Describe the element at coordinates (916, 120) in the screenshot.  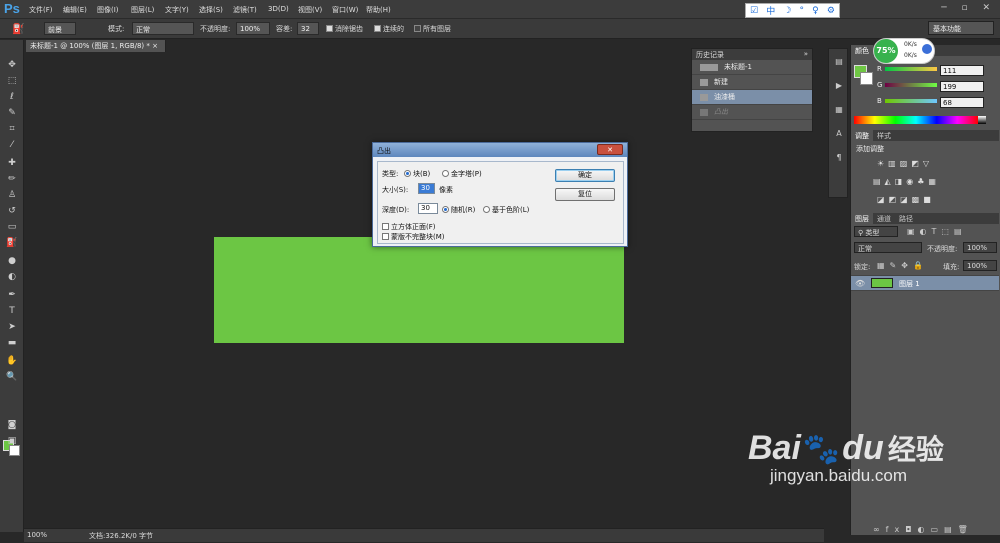
I see `color-spectrum` at that location.